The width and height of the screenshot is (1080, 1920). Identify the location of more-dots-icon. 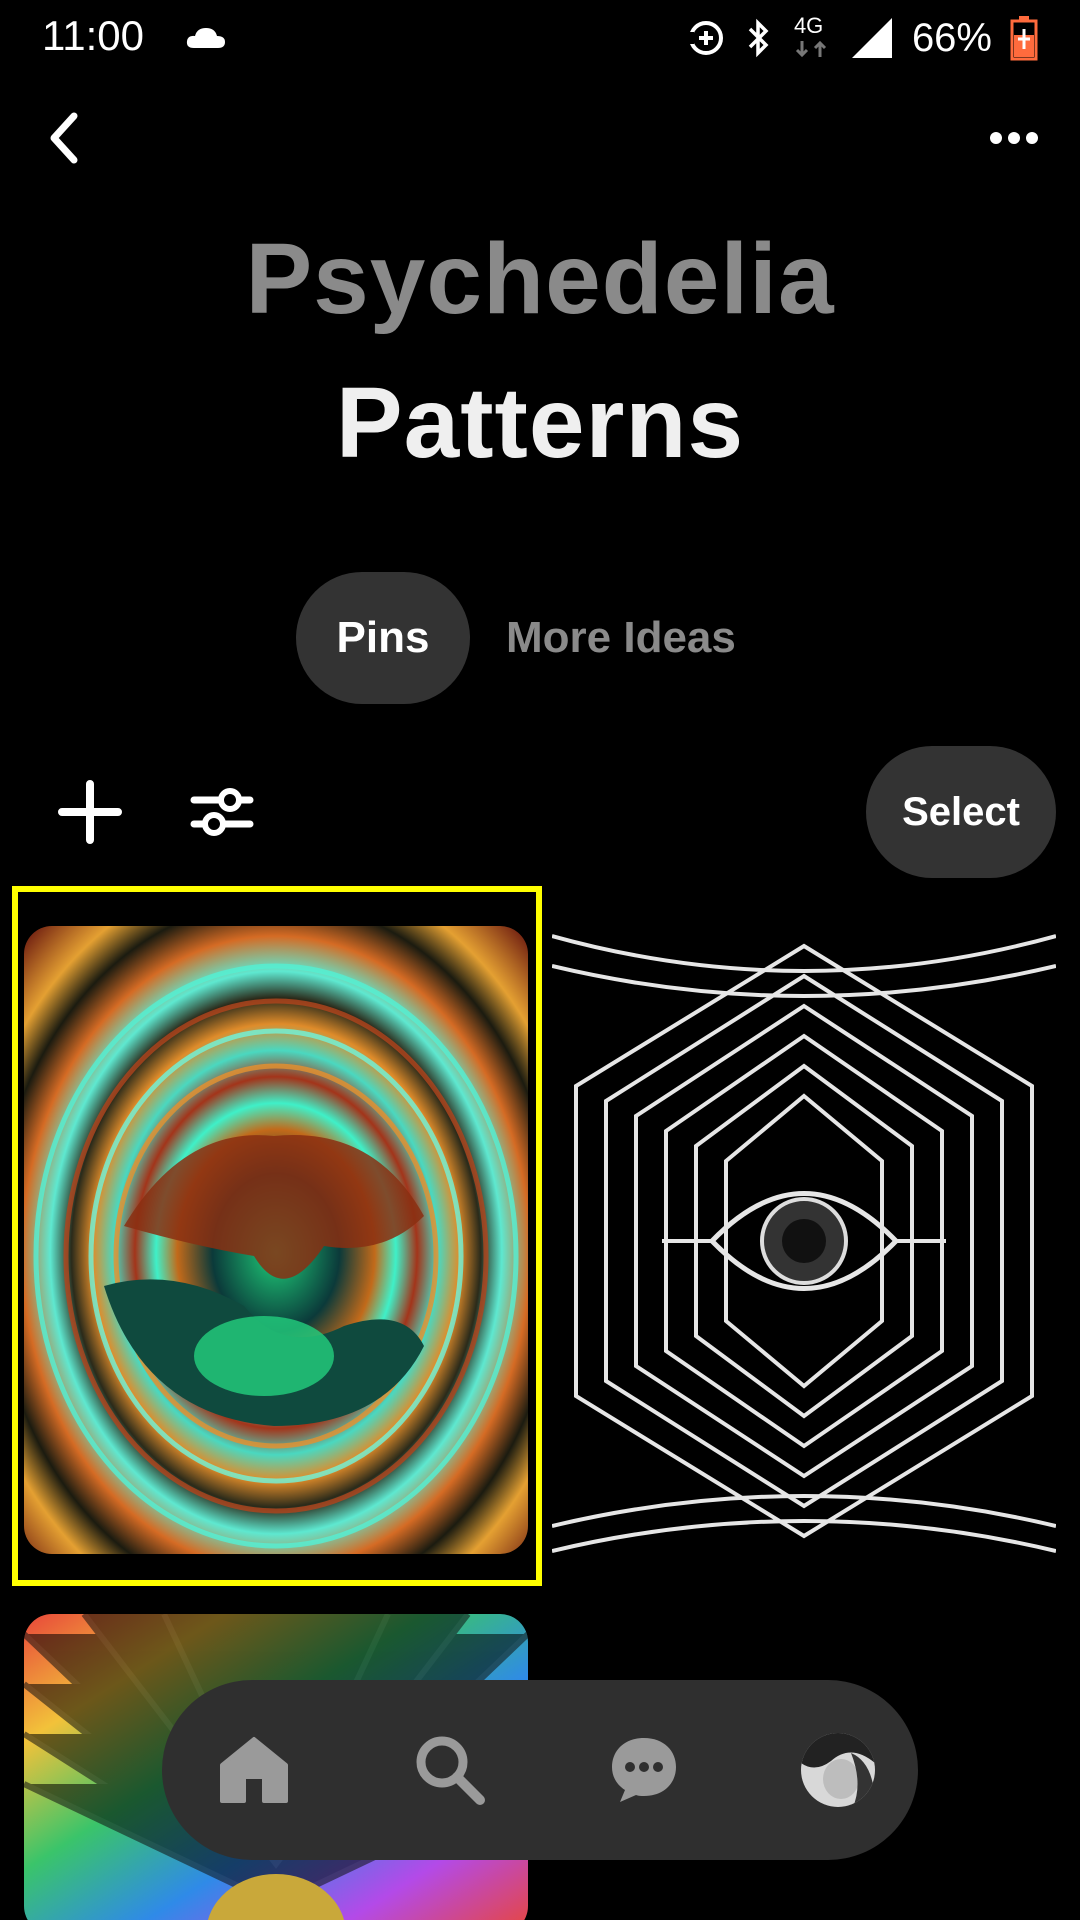
(1014, 138).